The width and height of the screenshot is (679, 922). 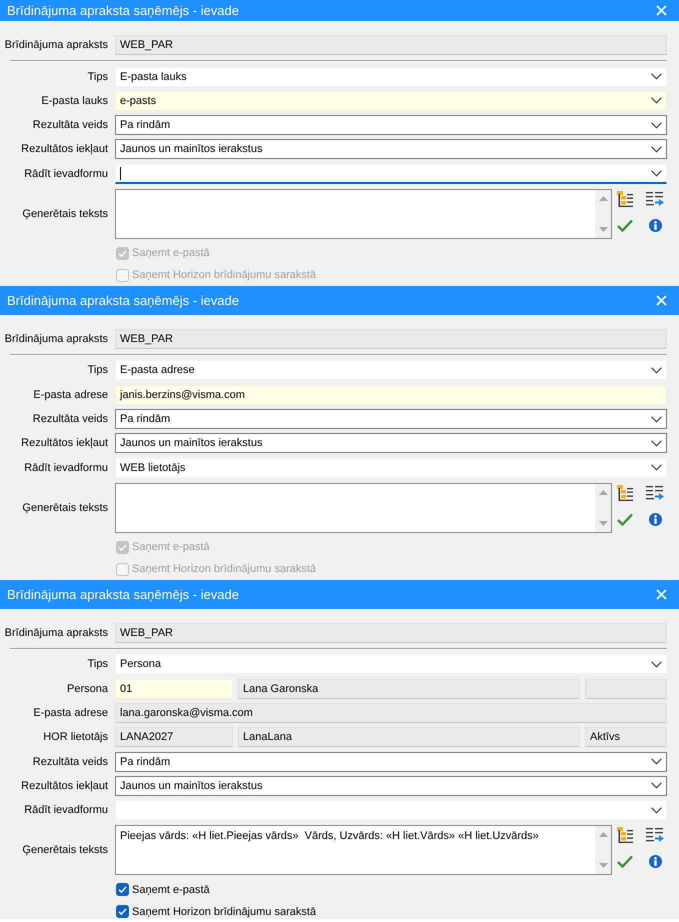 What do you see at coordinates (626, 737) in the screenshot?
I see `readonly-field: Aktīvs` at bounding box center [626, 737].